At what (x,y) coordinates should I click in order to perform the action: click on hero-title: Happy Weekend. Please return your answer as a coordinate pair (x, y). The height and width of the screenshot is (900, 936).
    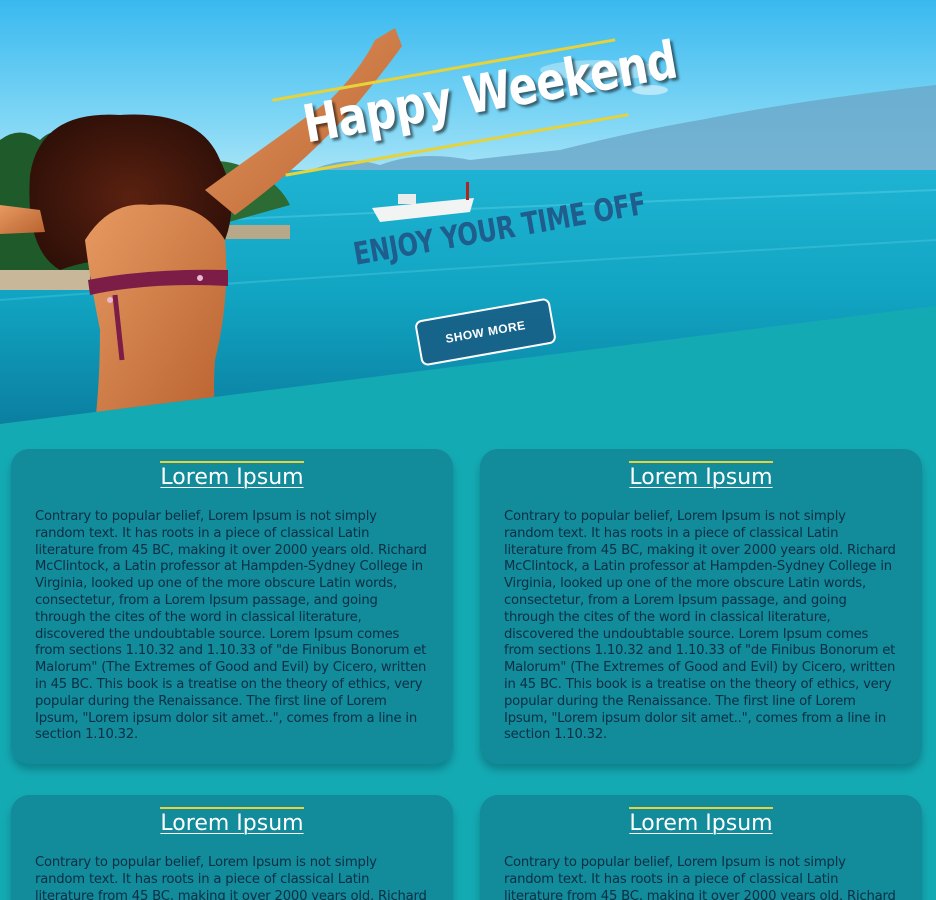
    Looking at the image, I should click on (490, 93).